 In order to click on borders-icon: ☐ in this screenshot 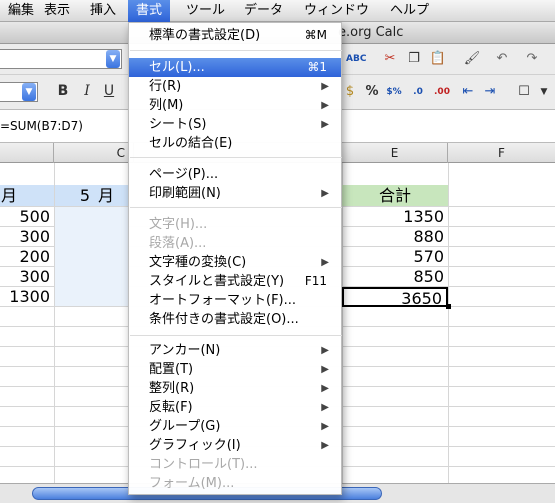, I will do `click(524, 92)`.